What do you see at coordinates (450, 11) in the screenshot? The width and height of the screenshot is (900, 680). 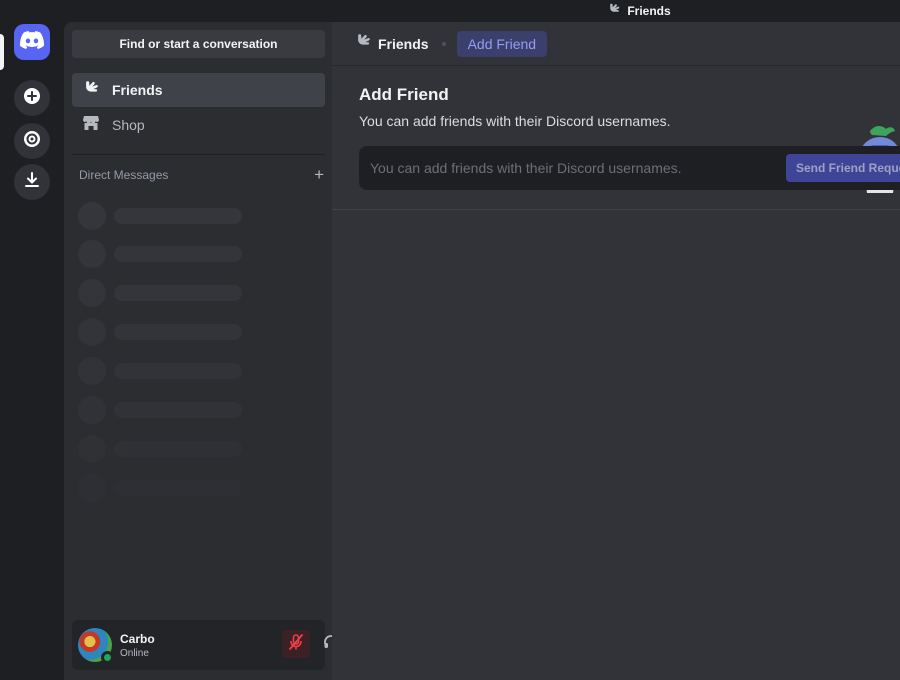 I see `title-bar: Friends` at bounding box center [450, 11].